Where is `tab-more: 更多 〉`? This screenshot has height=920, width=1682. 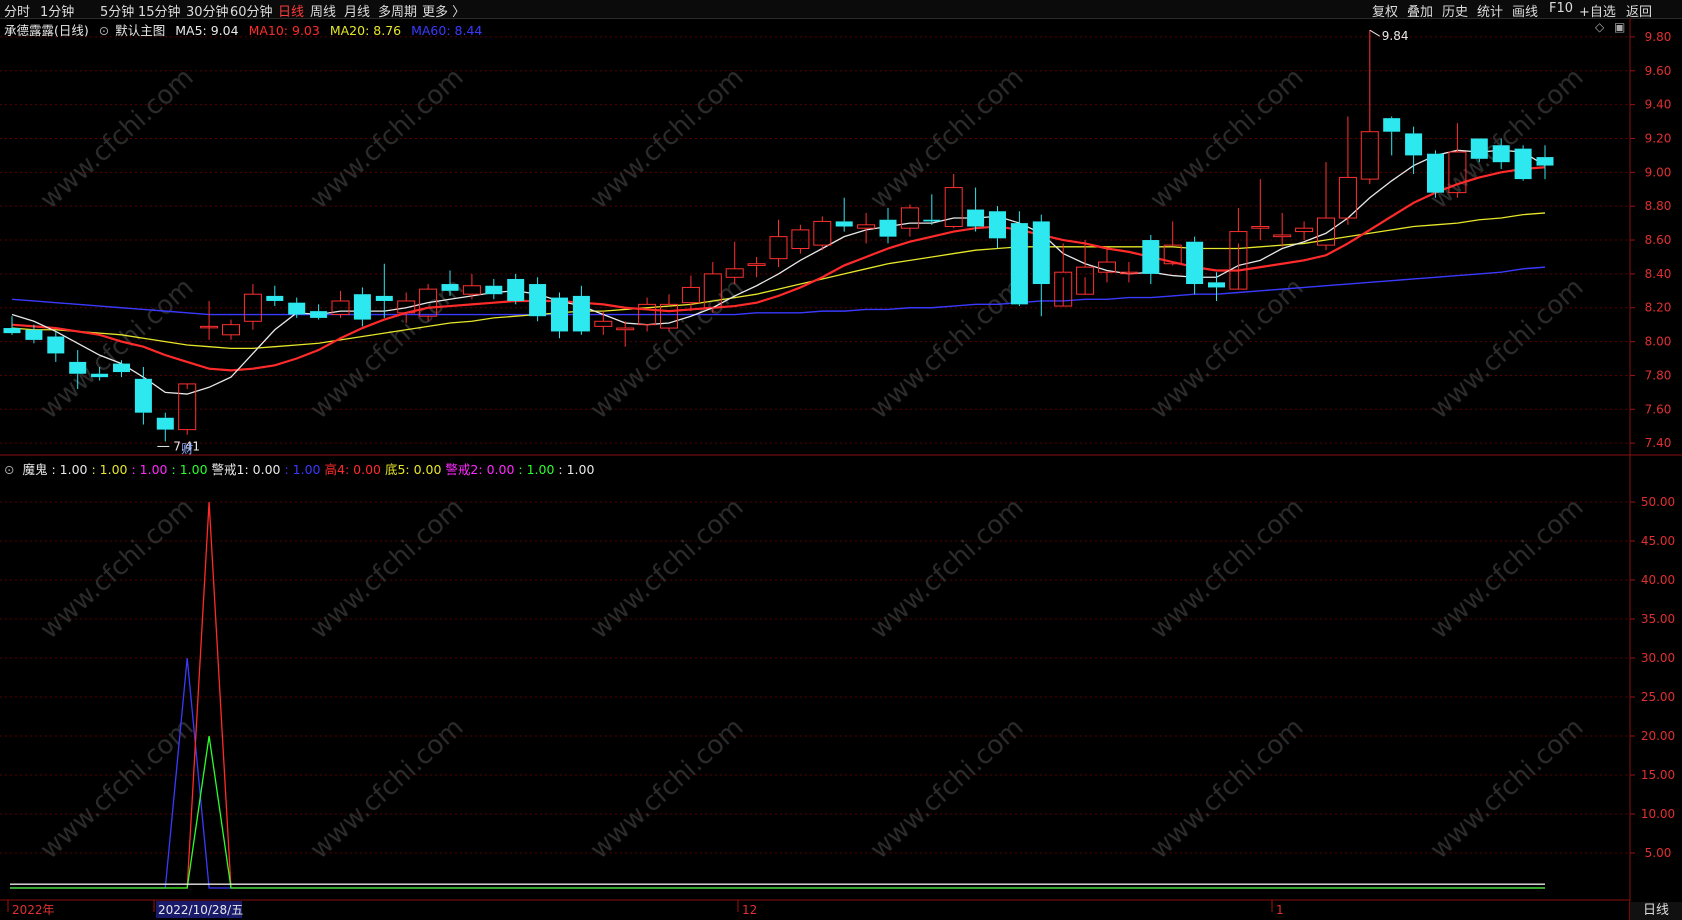
tab-more: 更多 〉 is located at coordinates (443, 10).